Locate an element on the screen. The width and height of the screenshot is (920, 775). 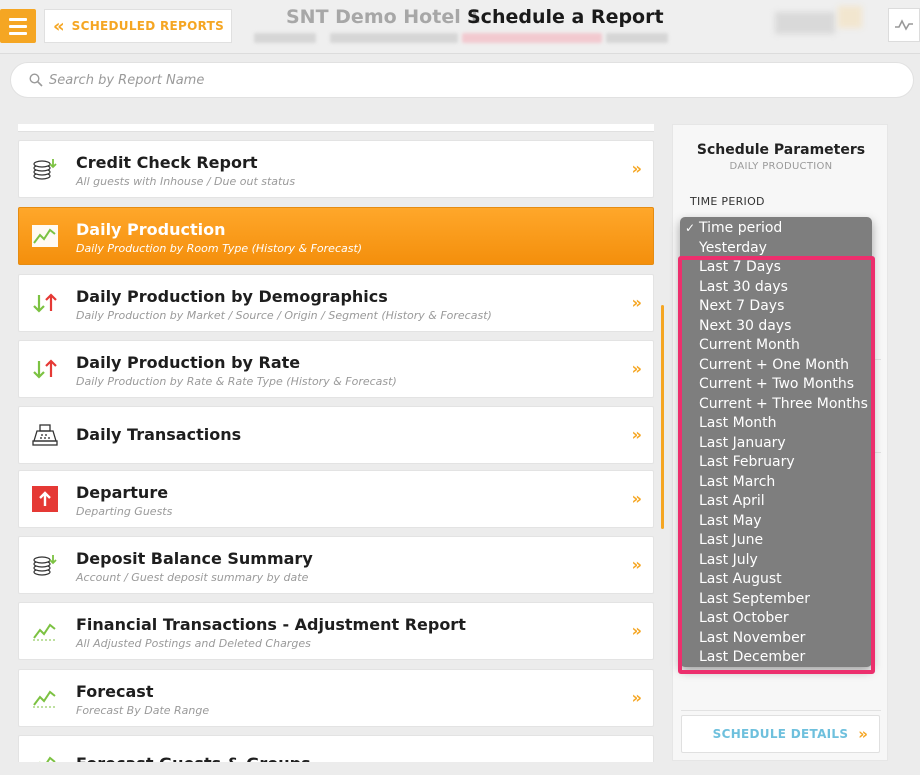
double-chevron-left-icon: « is located at coordinates (59, 26).